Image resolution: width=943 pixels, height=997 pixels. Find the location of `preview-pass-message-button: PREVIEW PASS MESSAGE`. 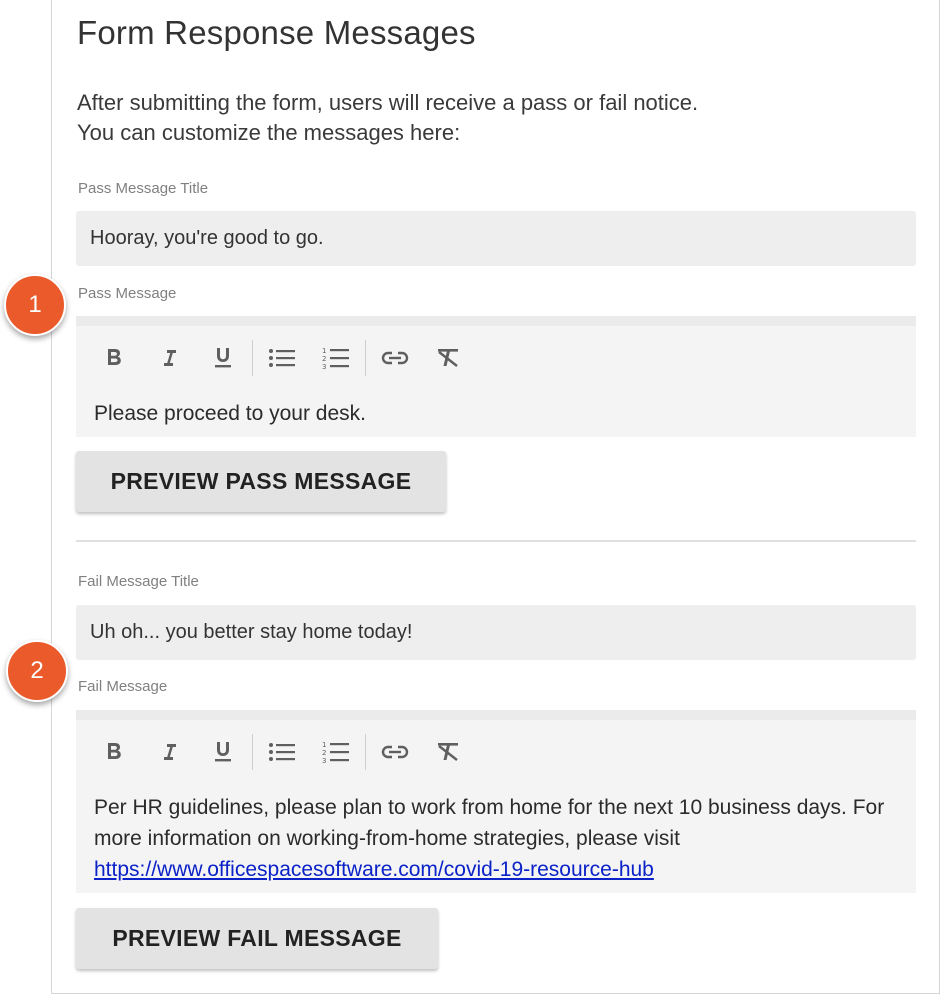

preview-pass-message-button: PREVIEW PASS MESSAGE is located at coordinates (261, 481).